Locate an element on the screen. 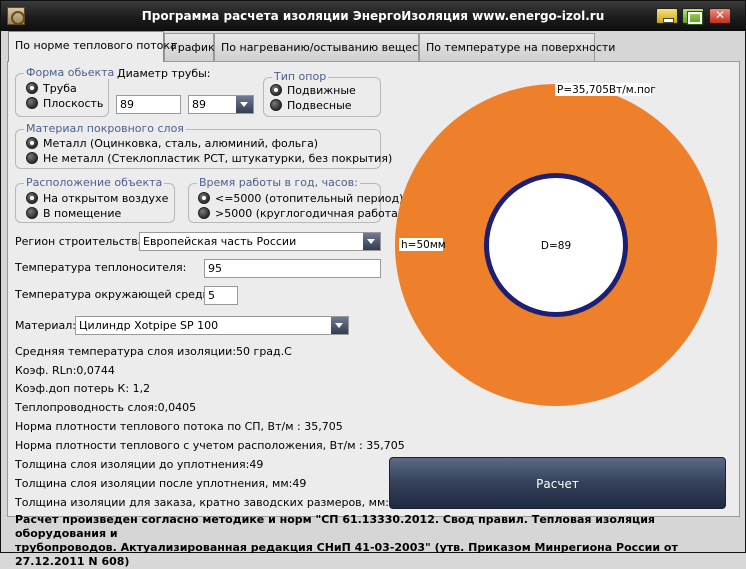  object-shape-legend: Форма обьекта is located at coordinates (70, 72).